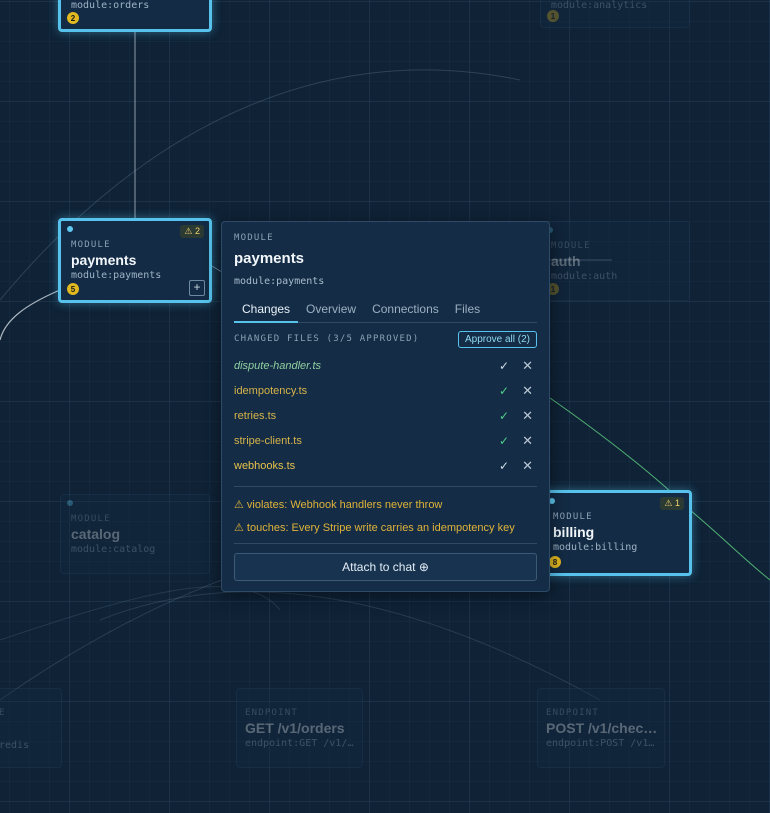 This screenshot has height=813, width=770. I want to click on tab-overview: Overview, so click(331, 311).